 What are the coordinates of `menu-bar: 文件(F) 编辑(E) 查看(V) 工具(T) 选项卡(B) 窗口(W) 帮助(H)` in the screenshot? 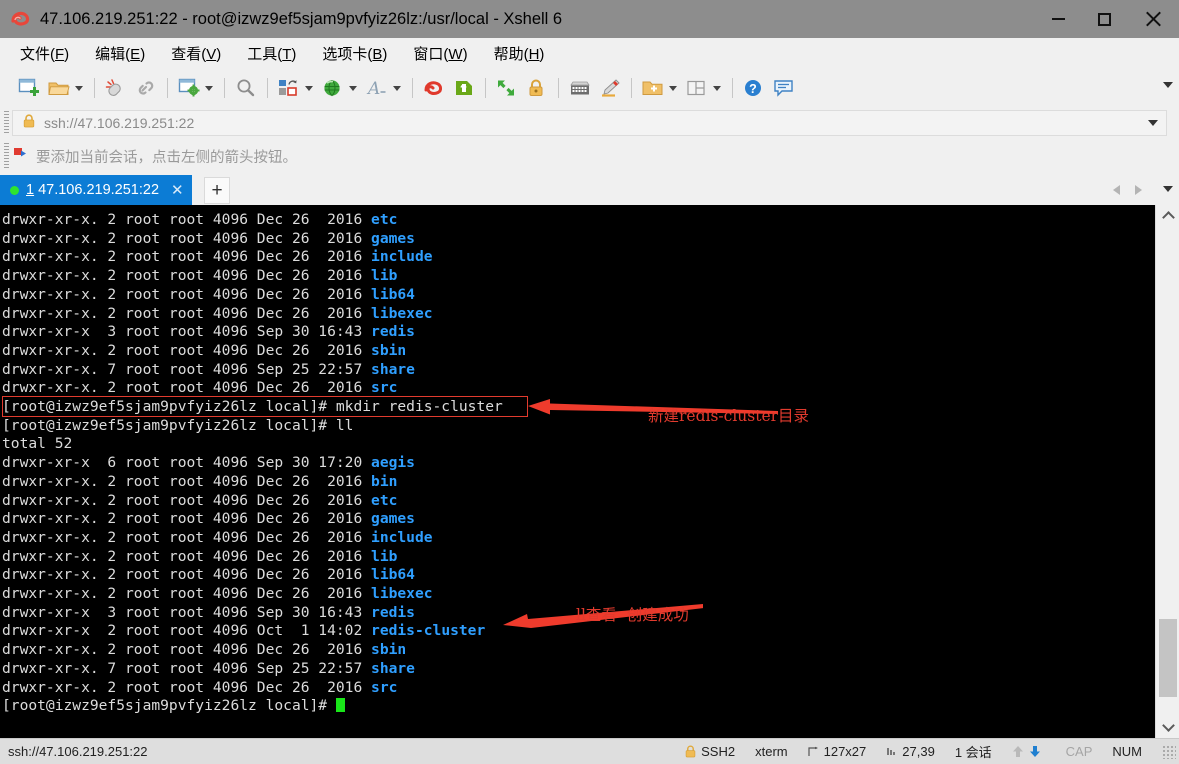 It's located at (589, 53).